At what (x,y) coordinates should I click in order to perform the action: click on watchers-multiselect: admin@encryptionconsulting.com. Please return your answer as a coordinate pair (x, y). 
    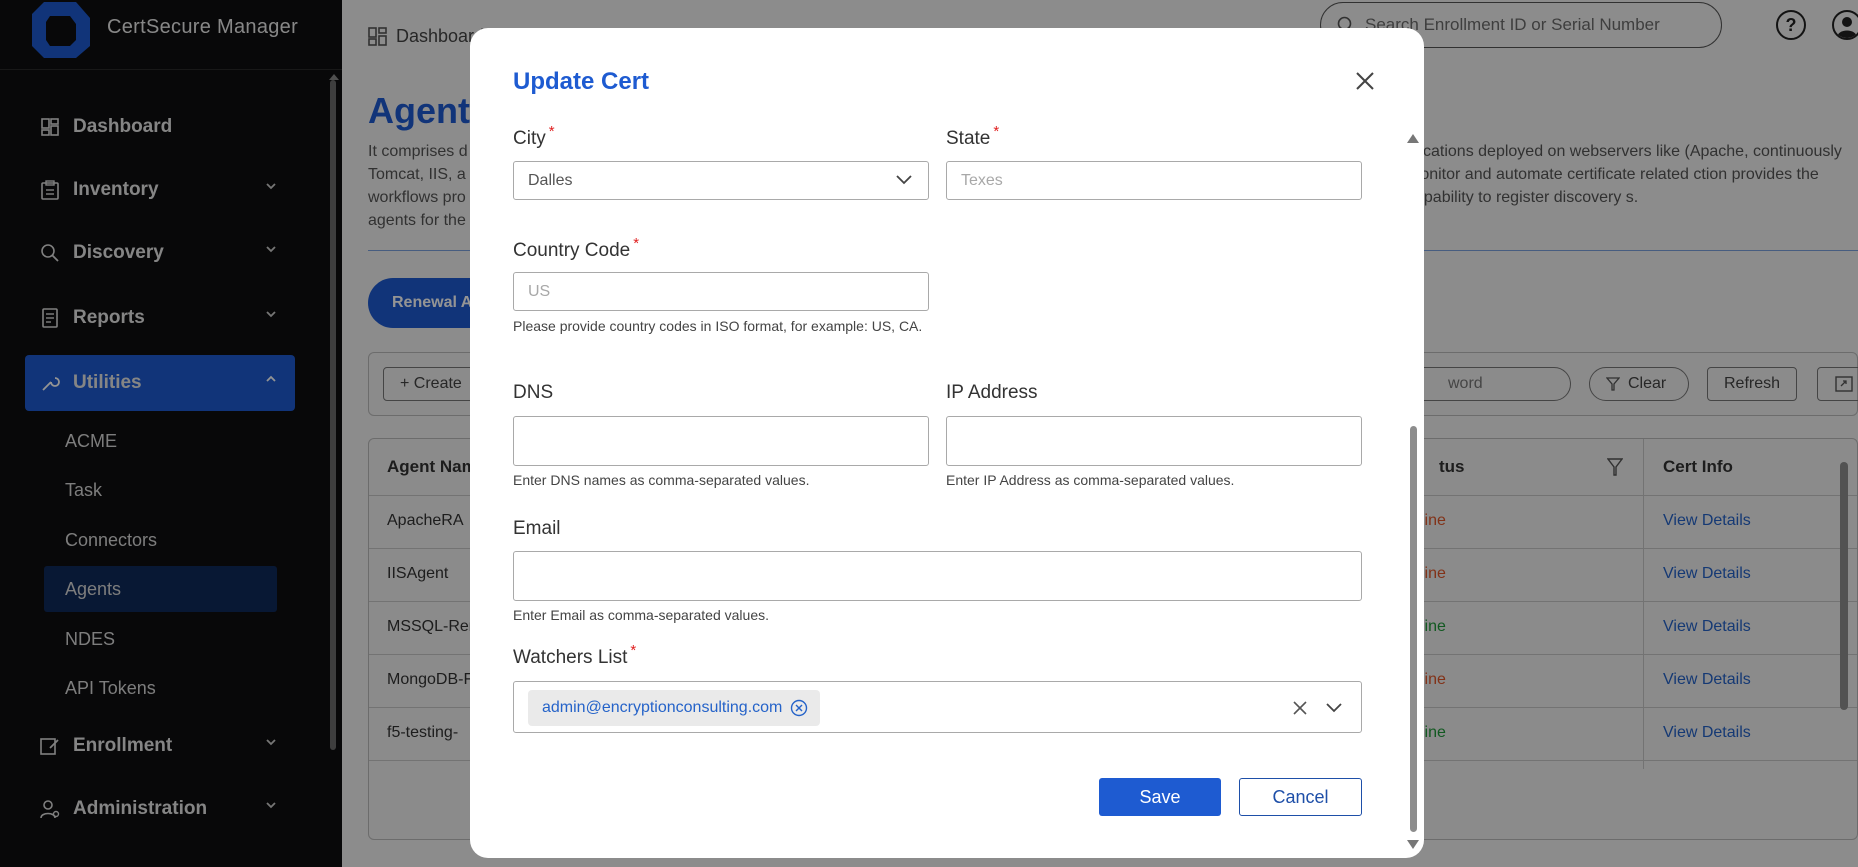
    Looking at the image, I should click on (937, 707).